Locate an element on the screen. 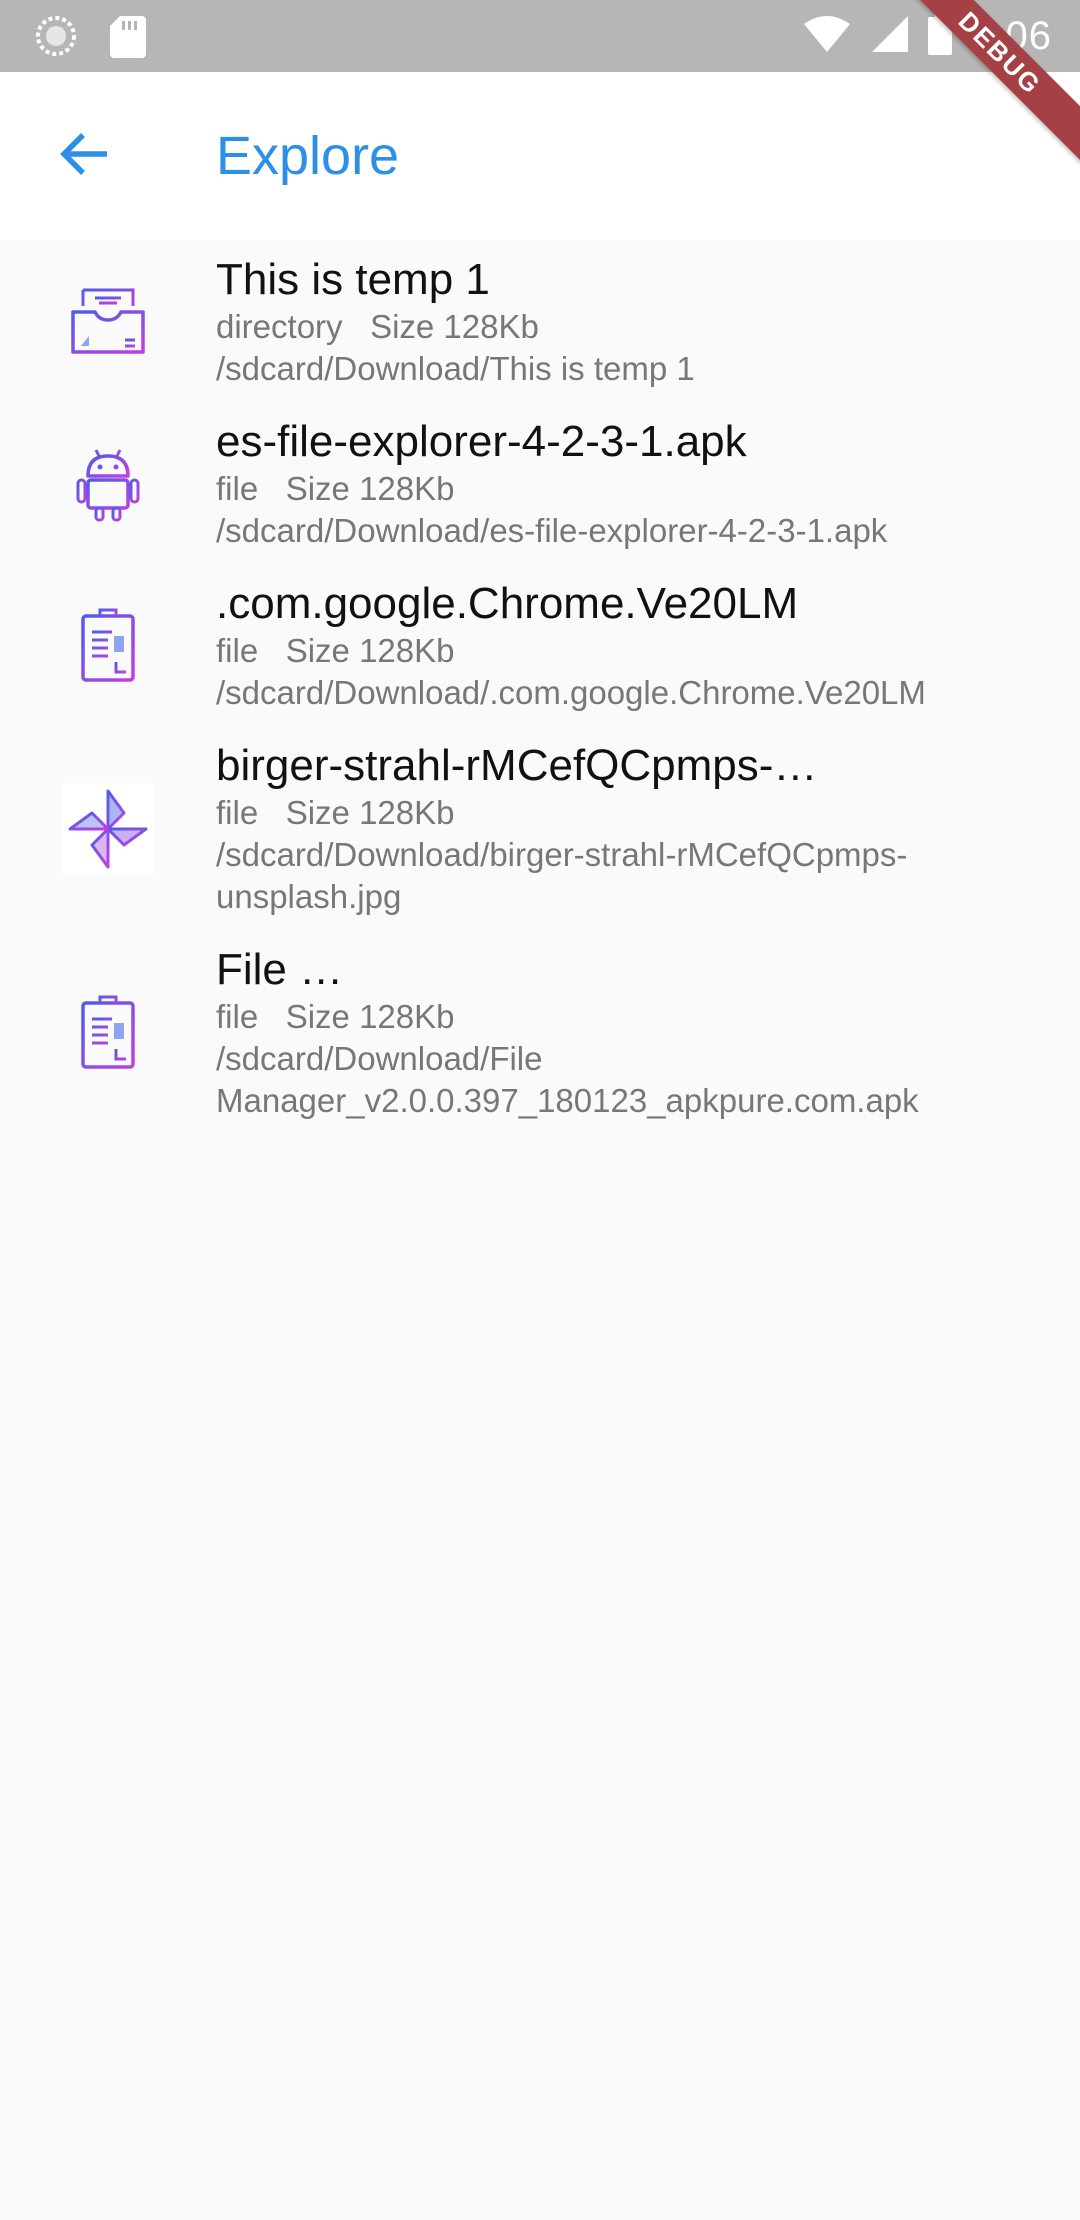  file-name: es-file-explorer-4-2-3-1.apk is located at coordinates (481, 441).